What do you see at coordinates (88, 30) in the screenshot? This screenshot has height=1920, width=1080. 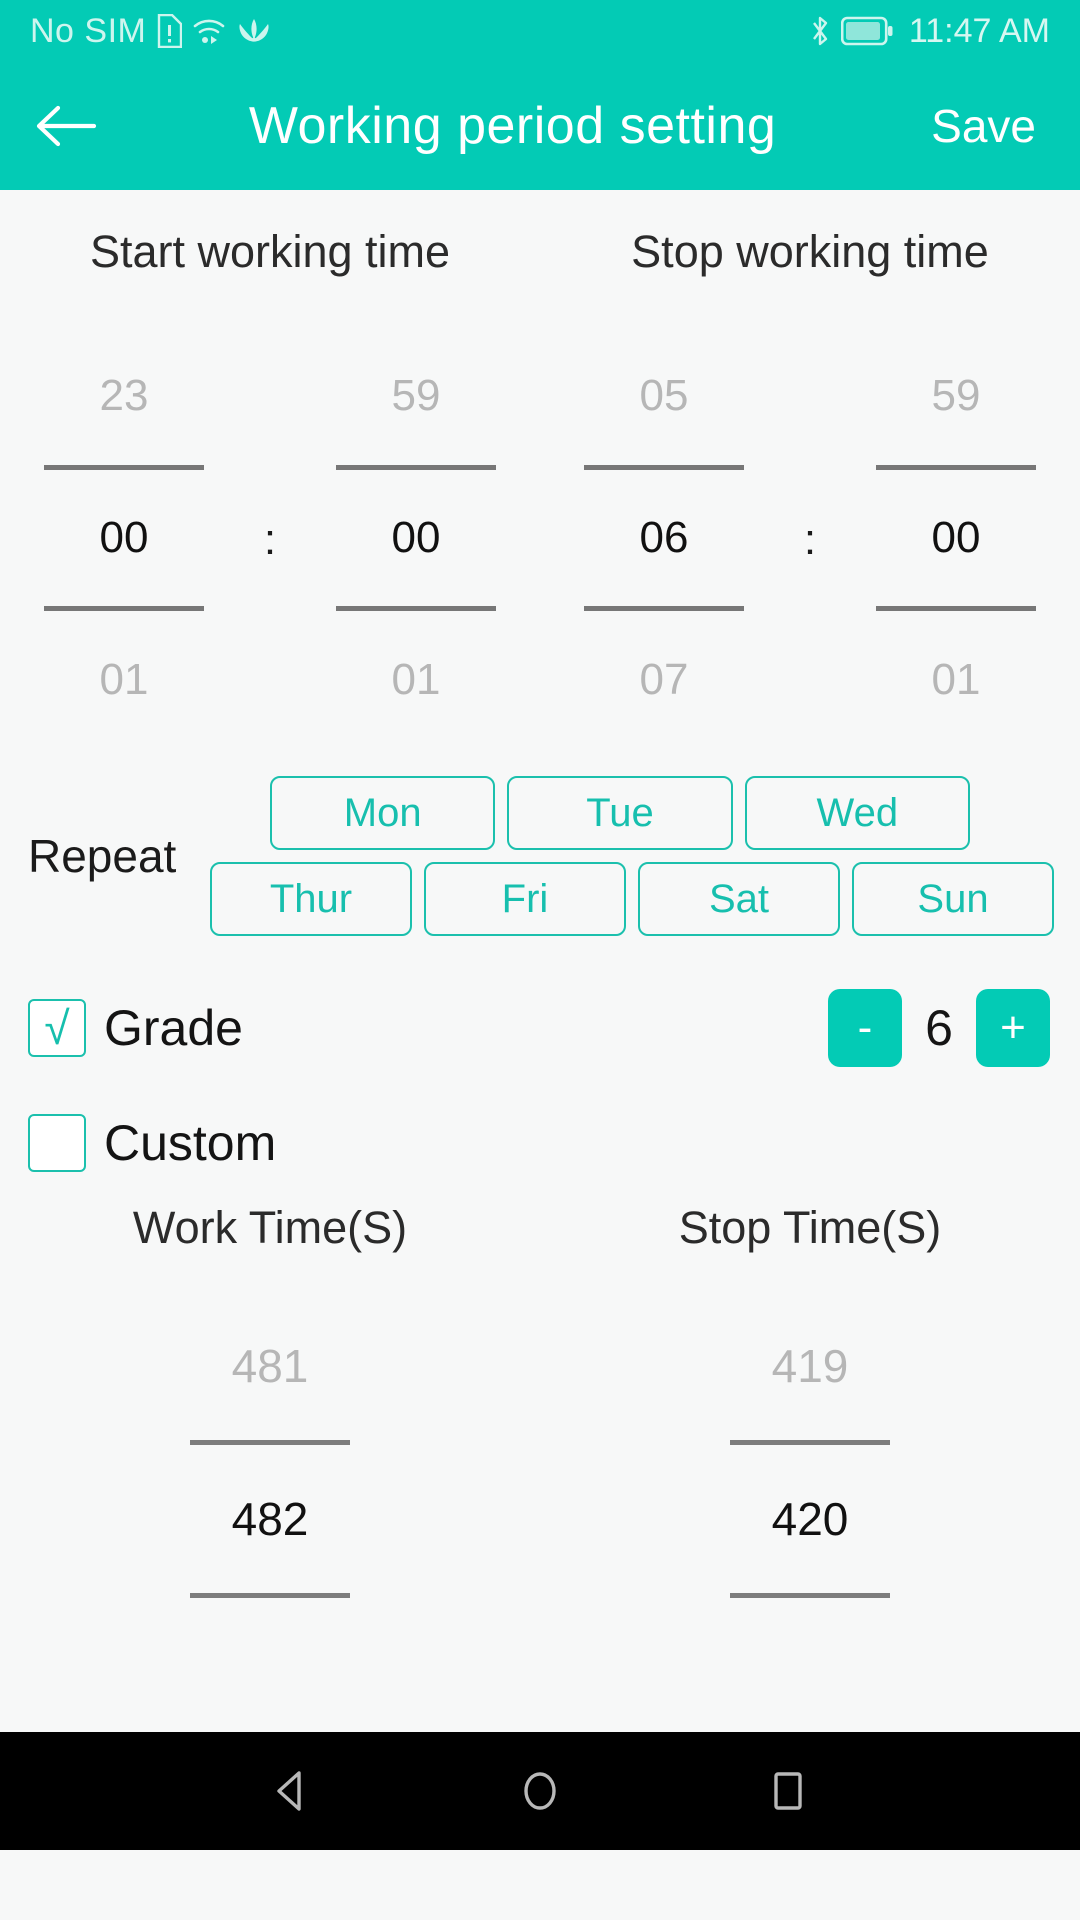 I see `carrier-label: No SIM` at bounding box center [88, 30].